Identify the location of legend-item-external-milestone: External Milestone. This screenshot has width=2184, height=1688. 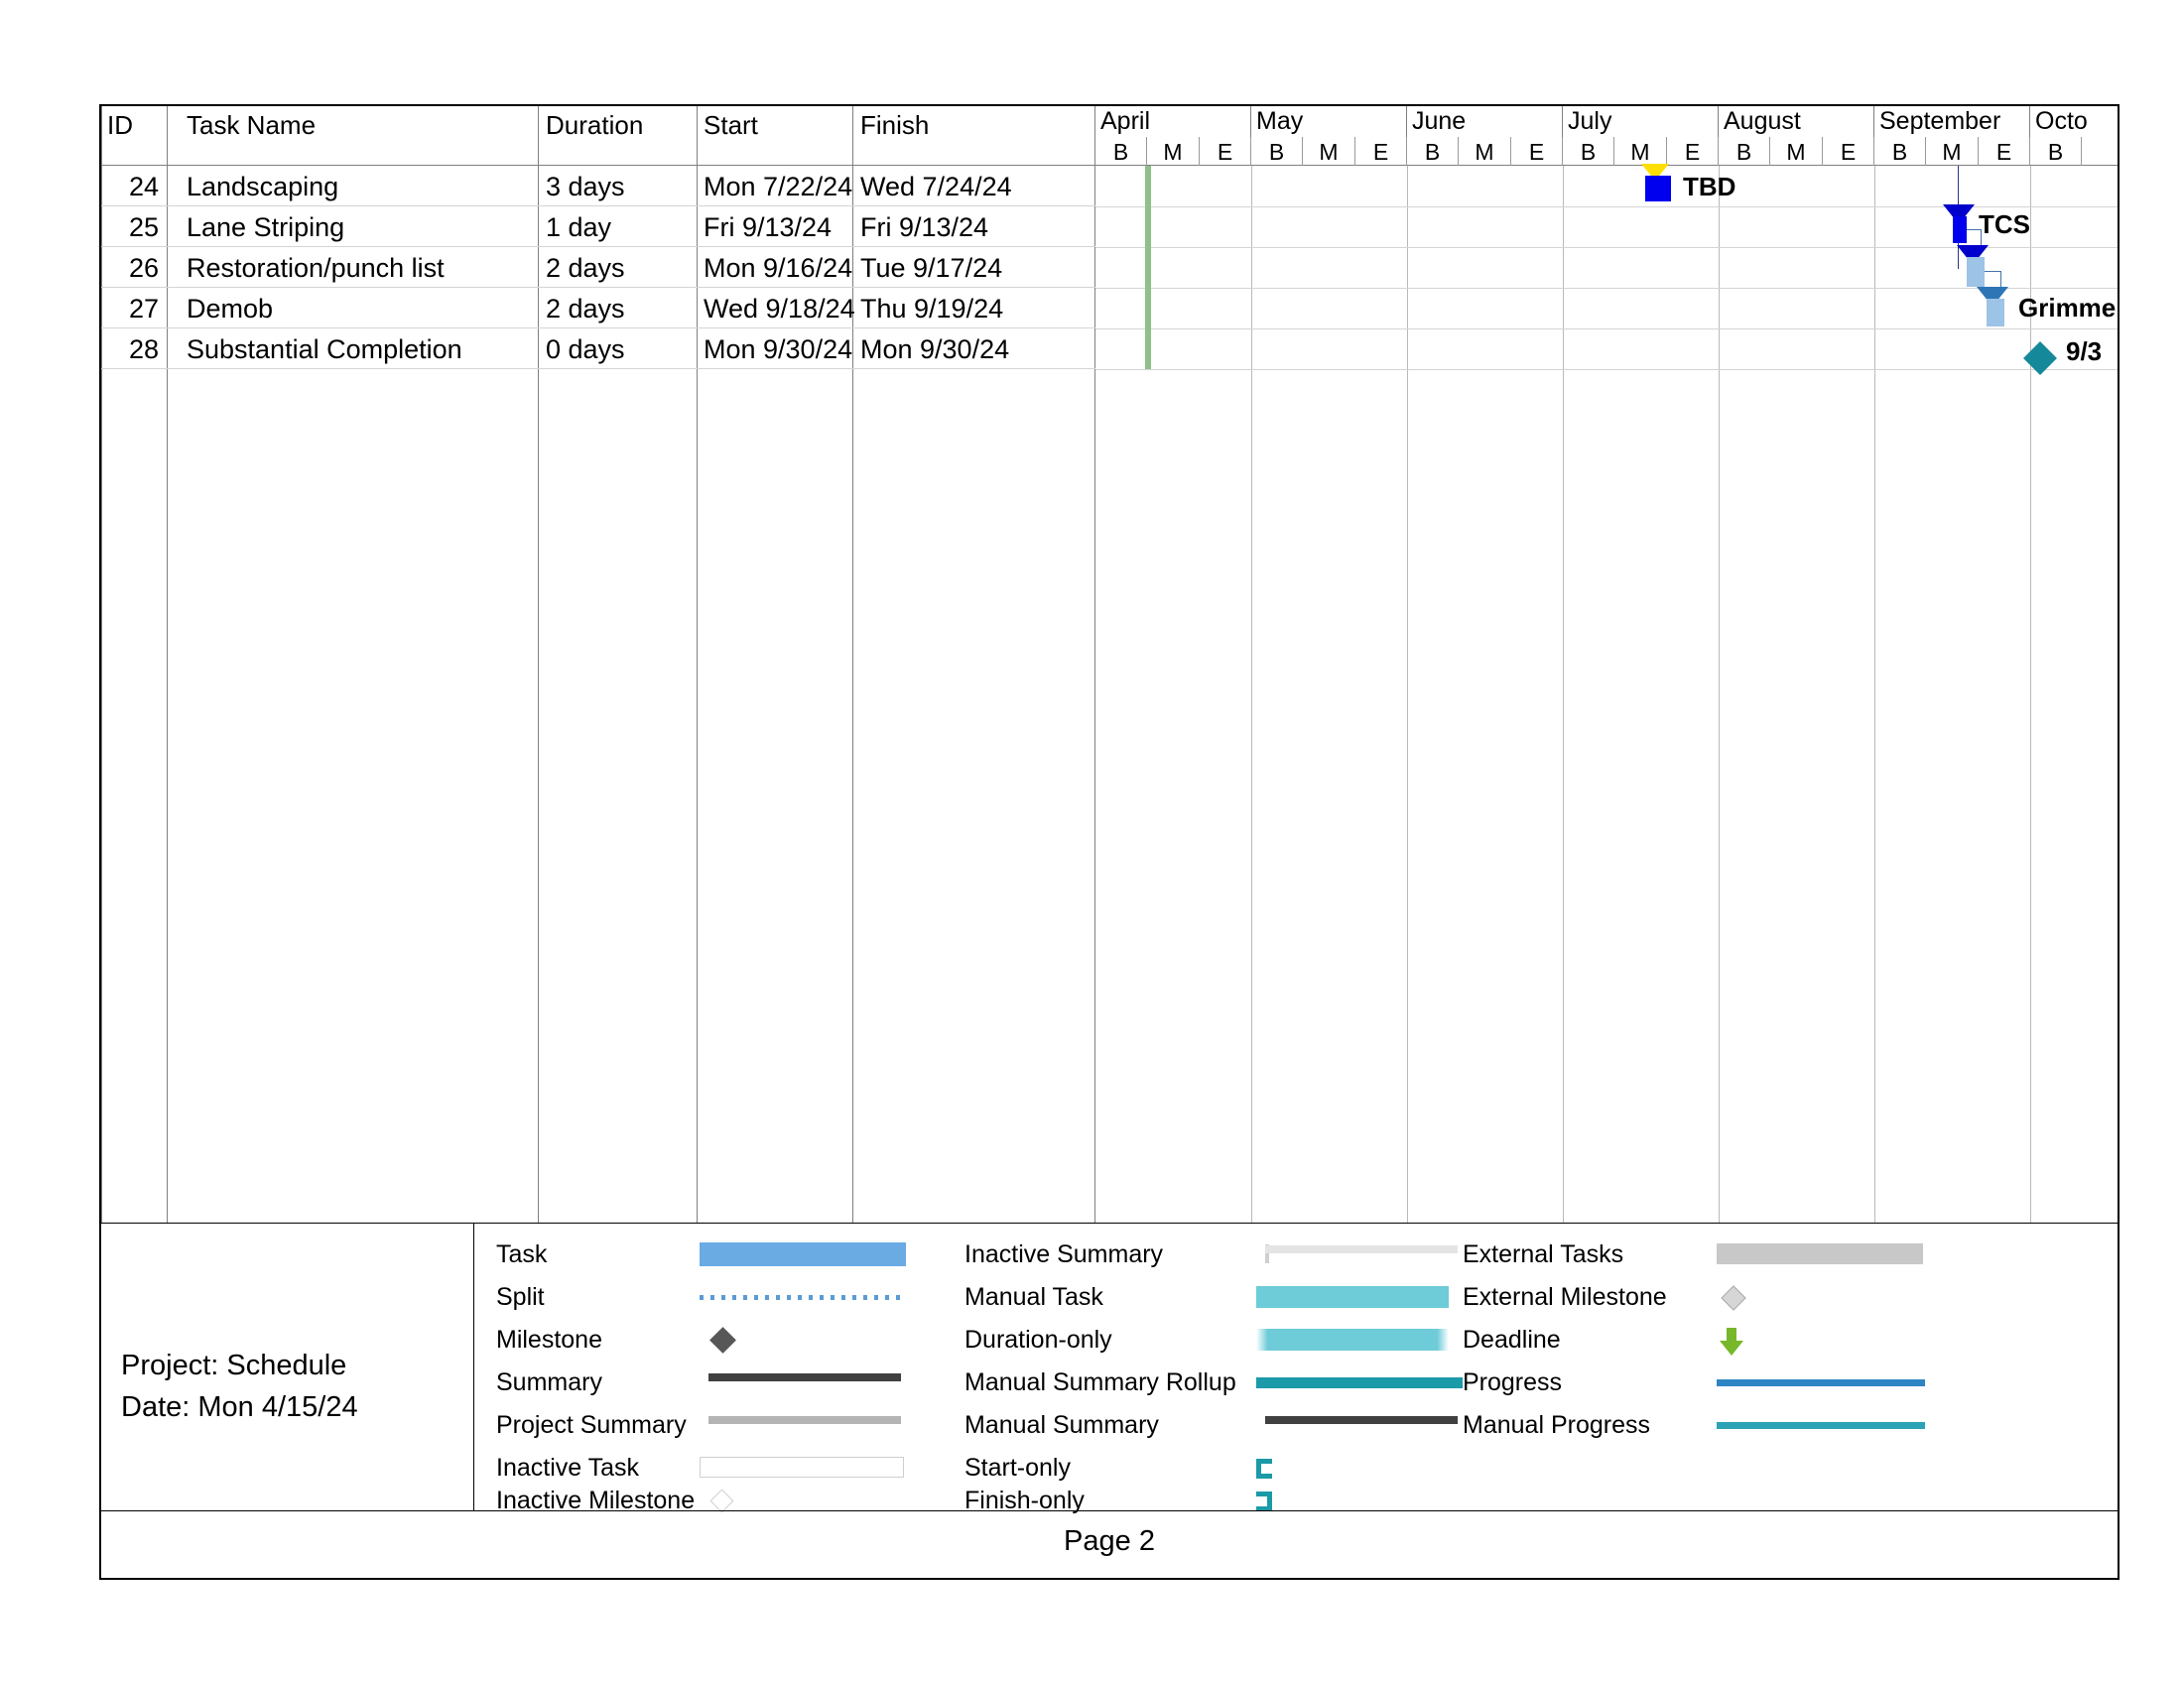
(1706, 1297).